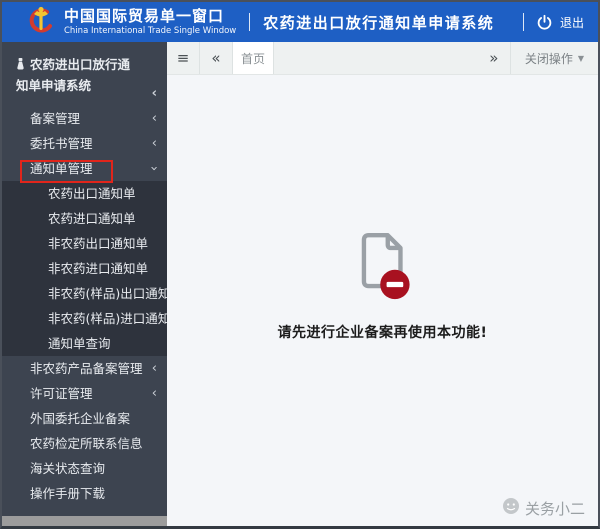  Describe the element at coordinates (20, 66) in the screenshot. I see `flask-icon` at that location.